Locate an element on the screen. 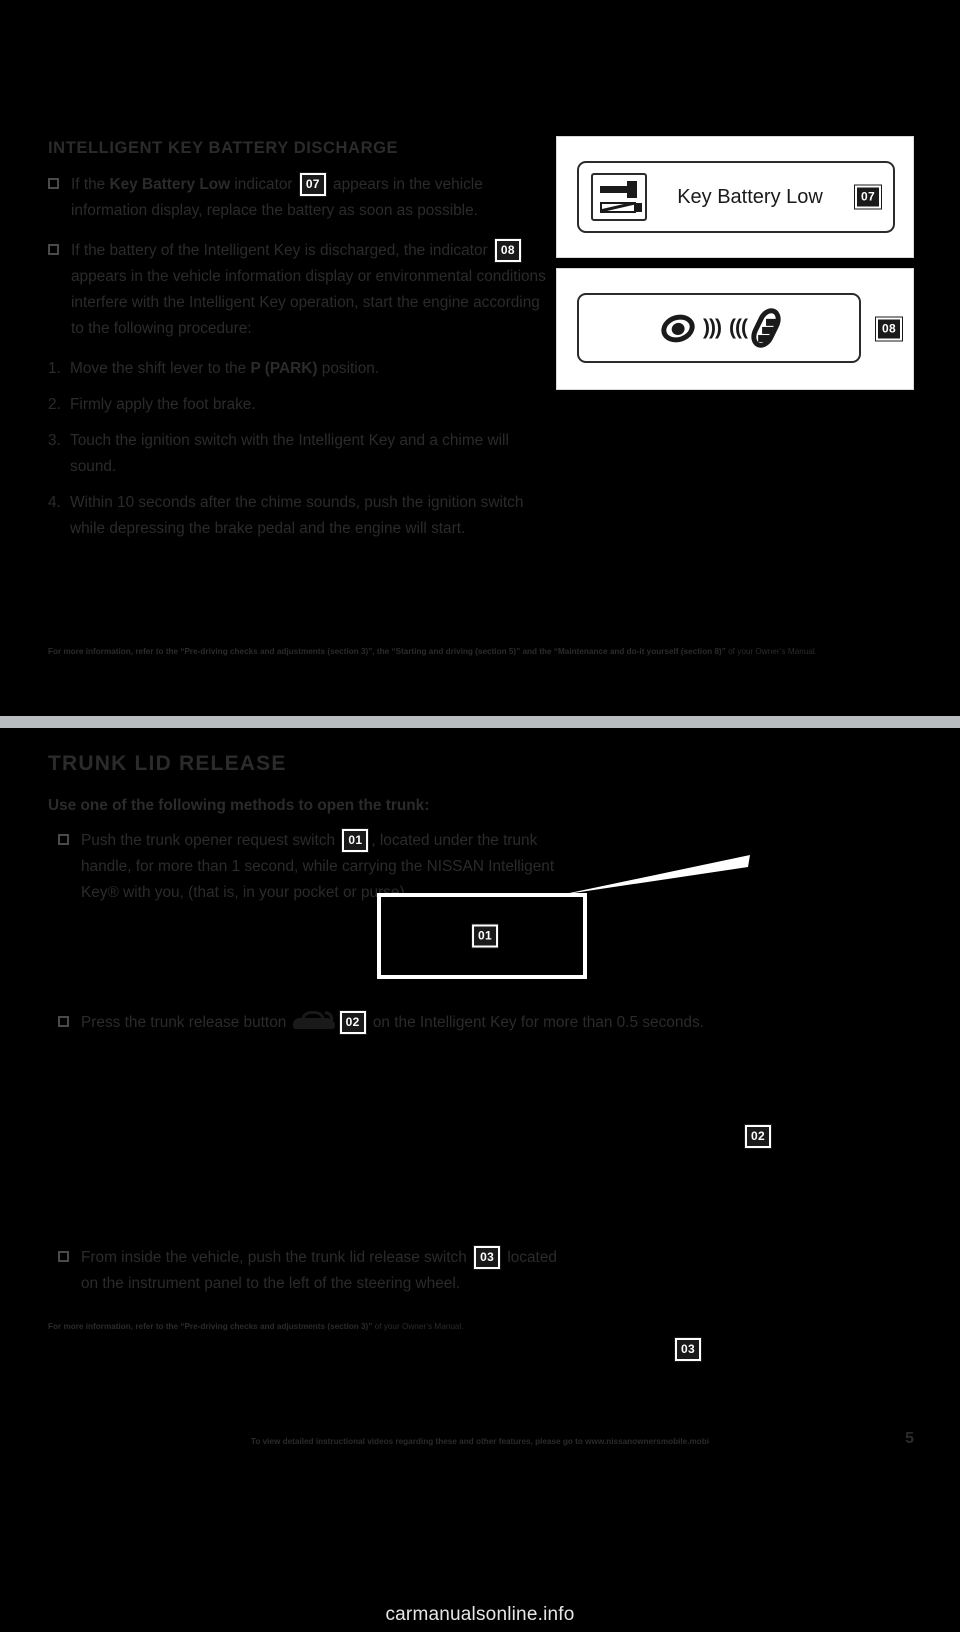 The width and height of the screenshot is (960, 1632). step-1-post: position. is located at coordinates (348, 368).